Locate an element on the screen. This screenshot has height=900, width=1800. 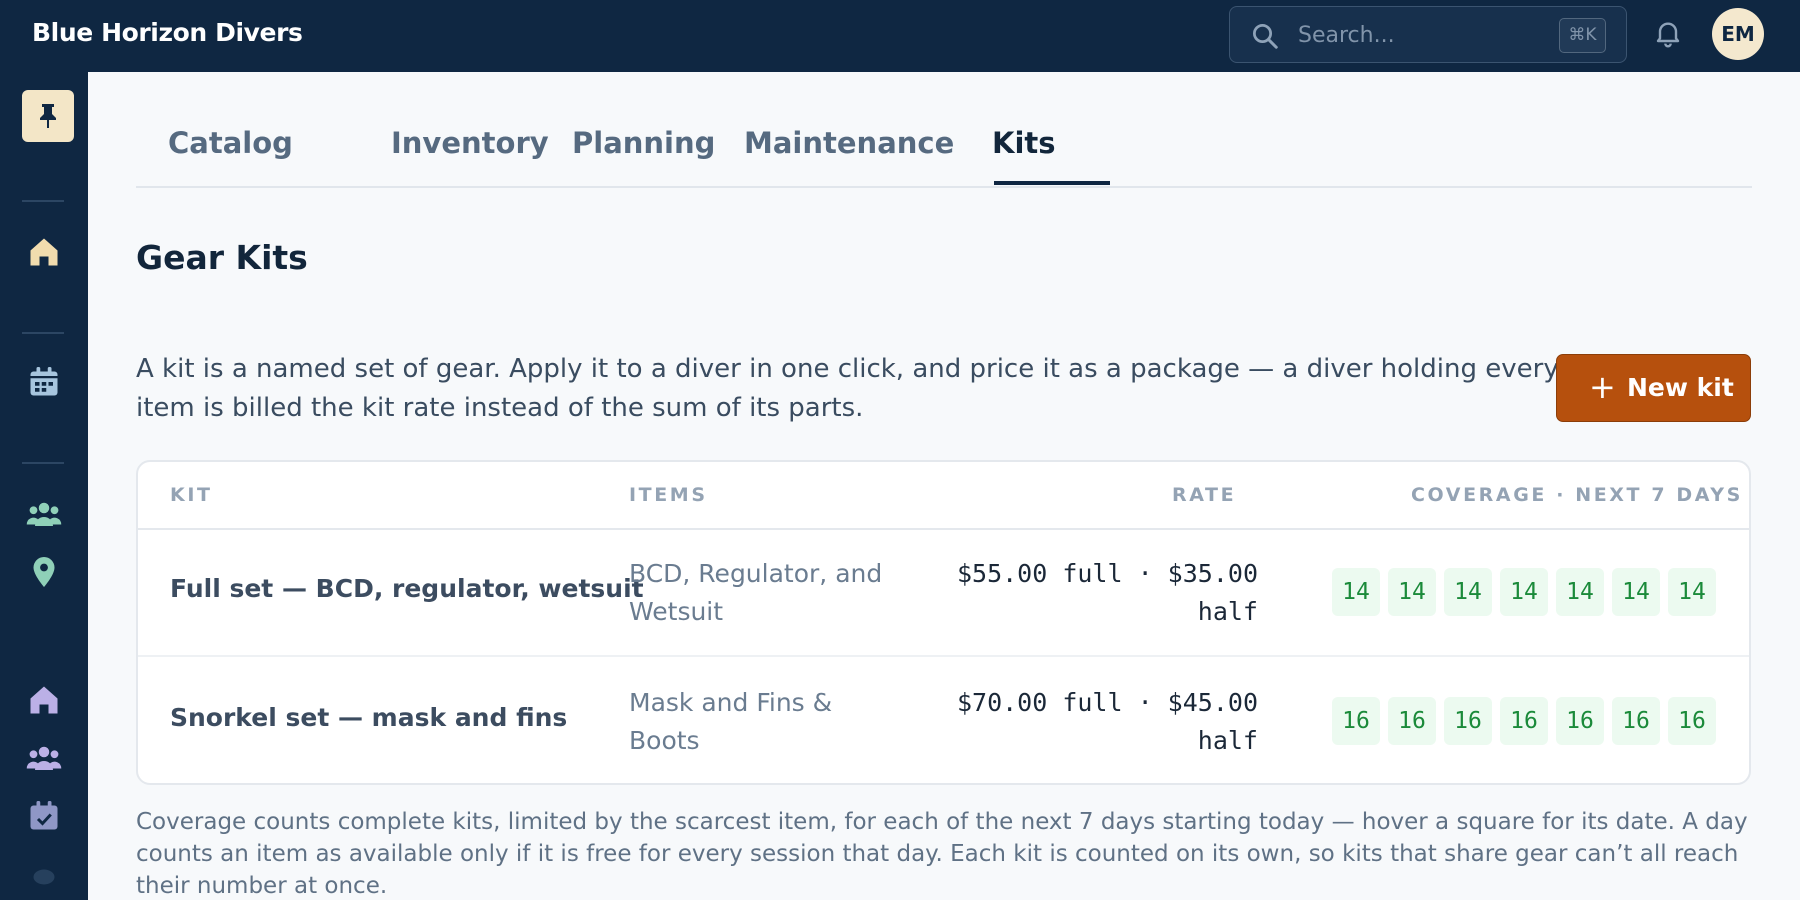
pin-icon is located at coordinates (48, 116).